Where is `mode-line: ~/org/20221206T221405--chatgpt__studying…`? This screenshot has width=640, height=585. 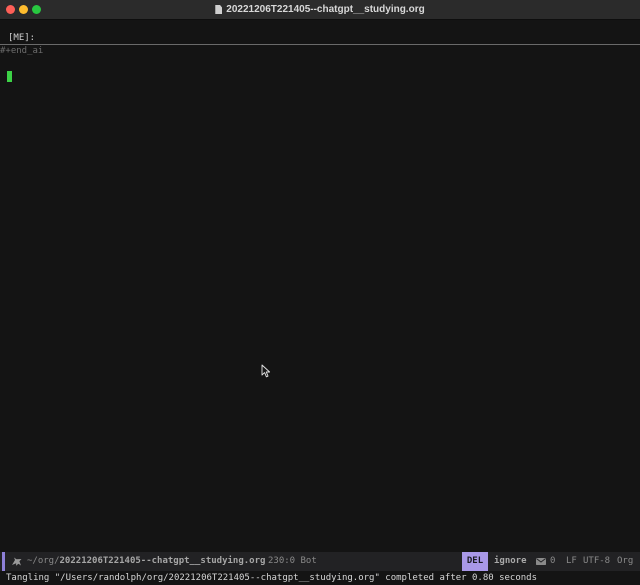
mode-line: ~/org/20221206T221405--chatgpt__studying… is located at coordinates (320, 561).